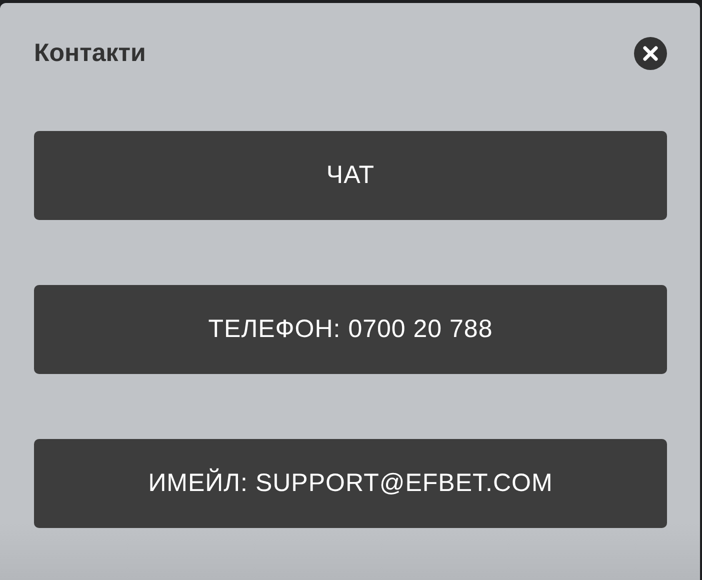 This screenshot has height=580, width=702. Describe the element at coordinates (350, 329) in the screenshot. I see `contact-button: ТЕЛЕФОН: 0700 20 788` at that location.